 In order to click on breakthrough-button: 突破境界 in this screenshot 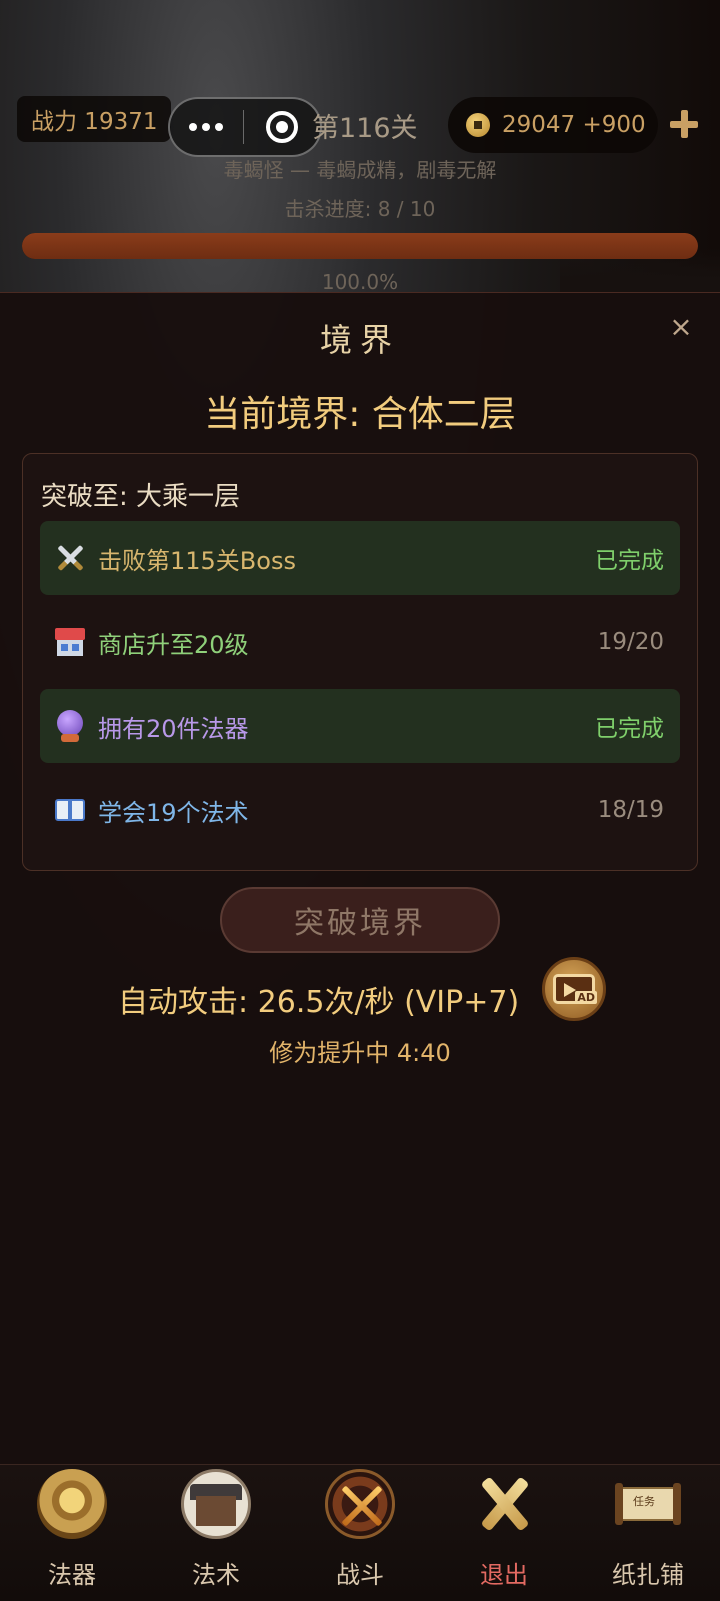, I will do `click(360, 920)`.